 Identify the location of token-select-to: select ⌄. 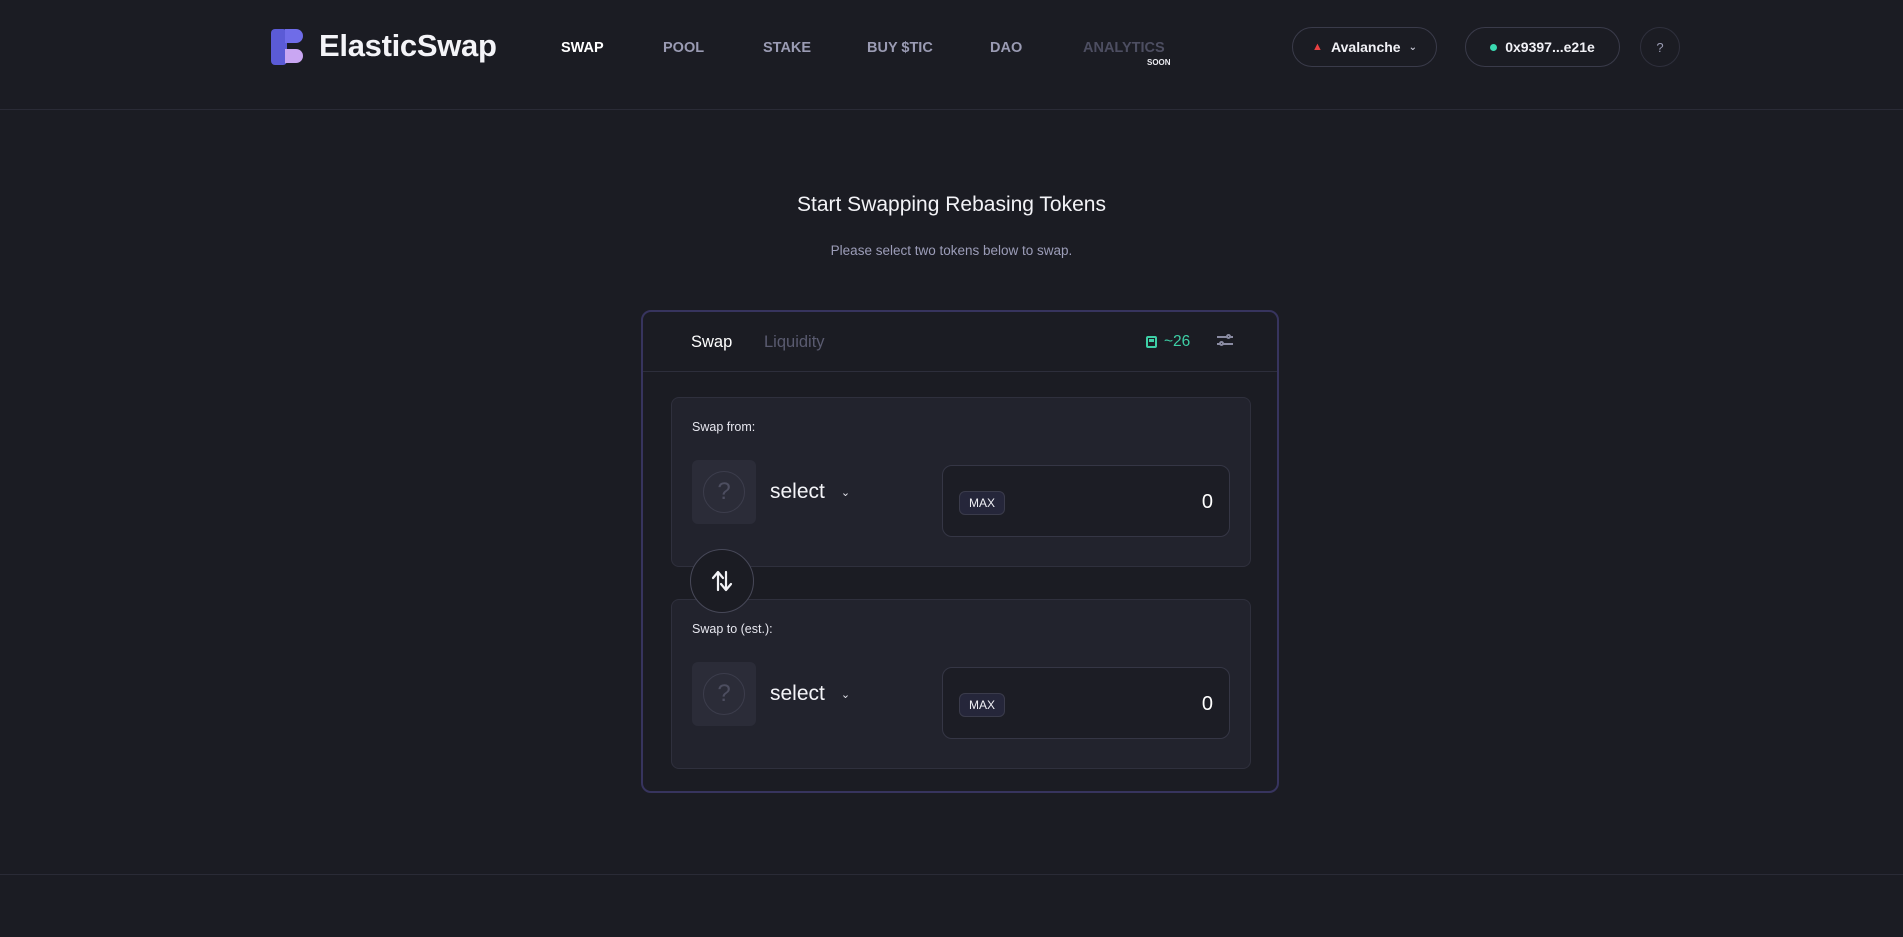
(810, 694).